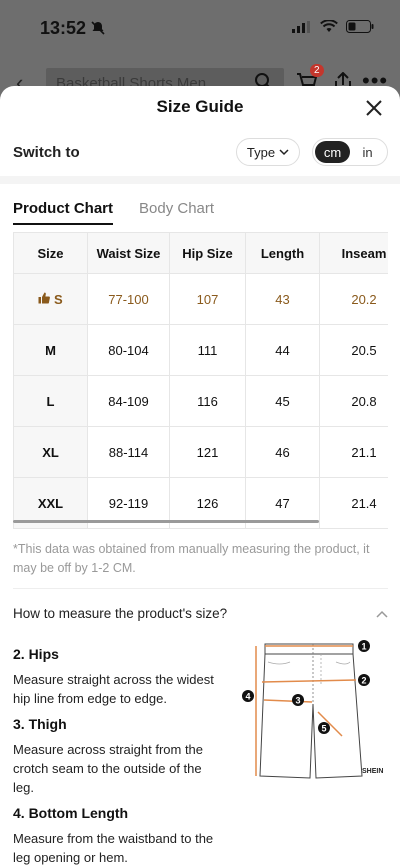  What do you see at coordinates (120, 613) in the screenshot?
I see `how-to-measure-title: How to measure the product's size?` at bounding box center [120, 613].